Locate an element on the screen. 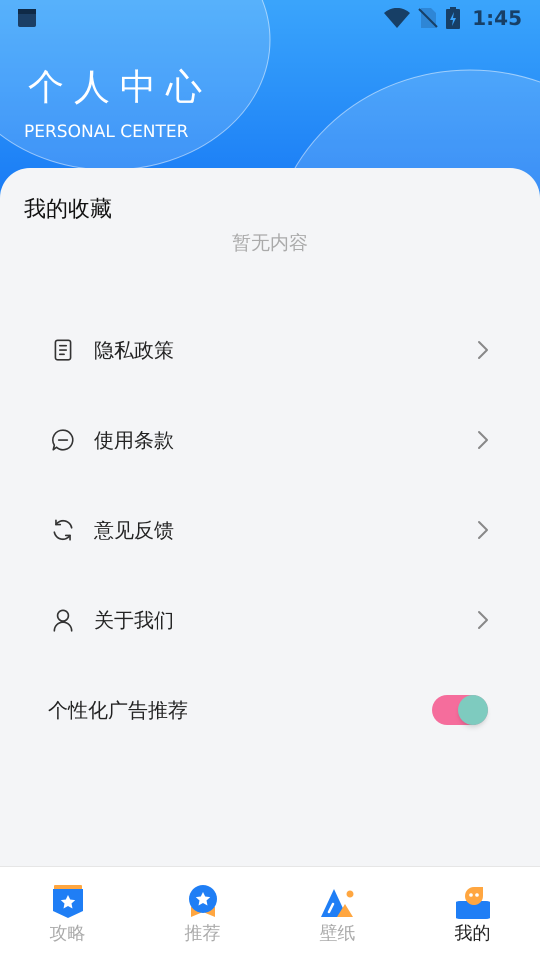 This screenshot has height=960, width=540. nav-tab: 我的 is located at coordinates (472, 913).